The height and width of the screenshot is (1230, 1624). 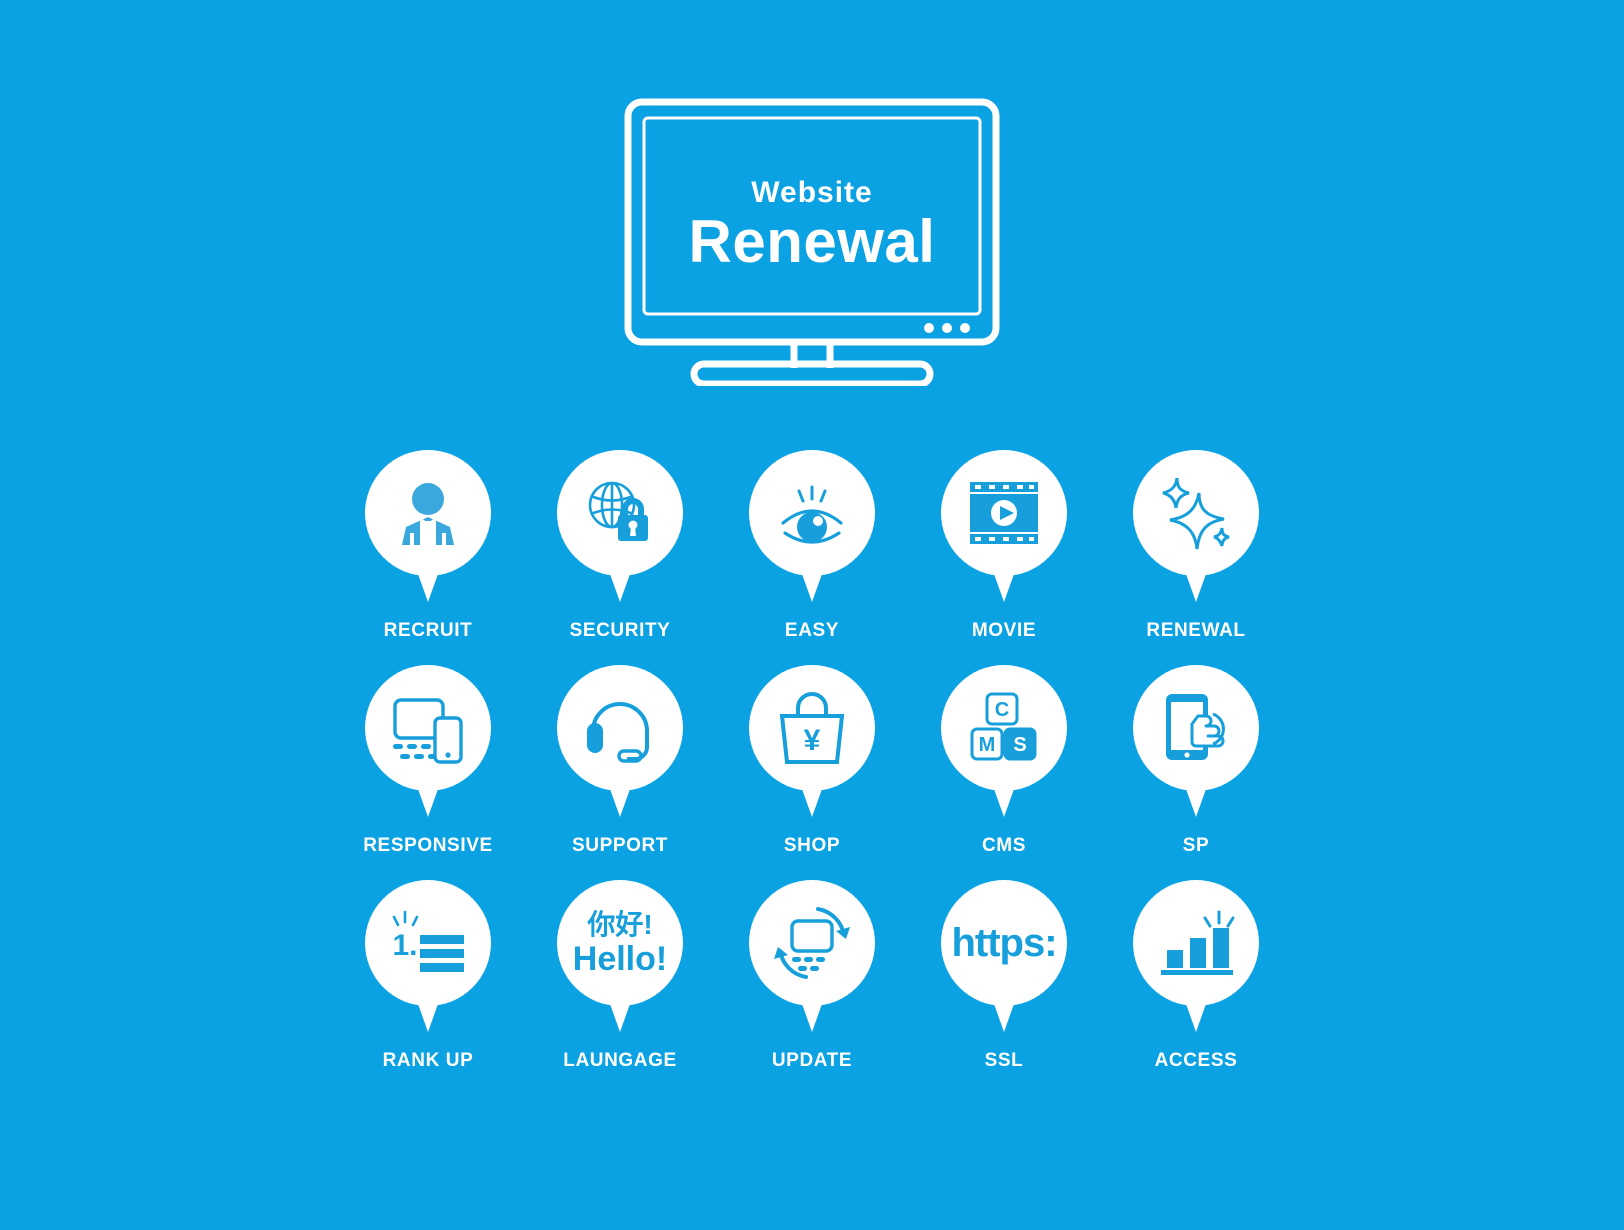 What do you see at coordinates (620, 845) in the screenshot?
I see `grid-item-label: SUPPORT` at bounding box center [620, 845].